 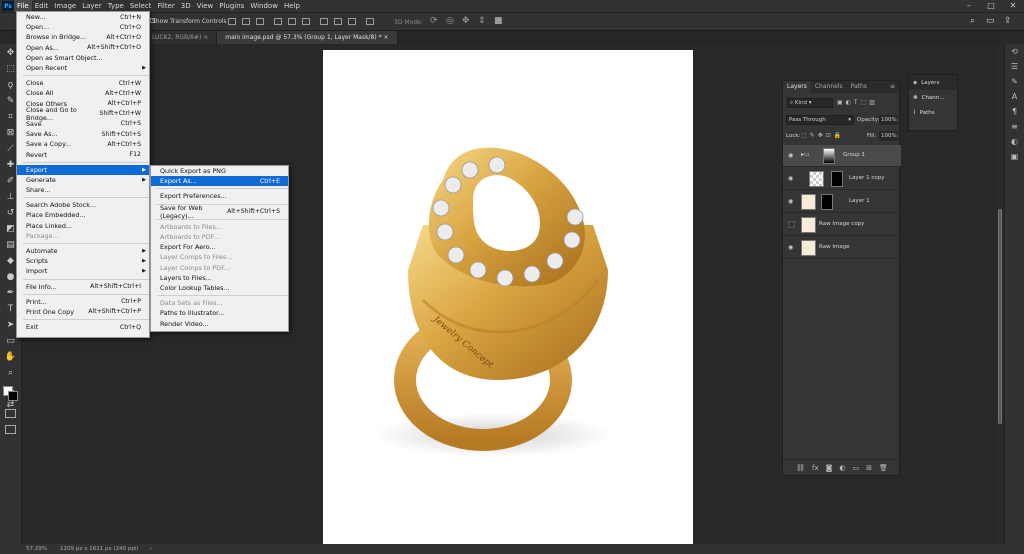 What do you see at coordinates (1013, 6) in the screenshot?
I see `close-icon: ✕` at bounding box center [1013, 6].